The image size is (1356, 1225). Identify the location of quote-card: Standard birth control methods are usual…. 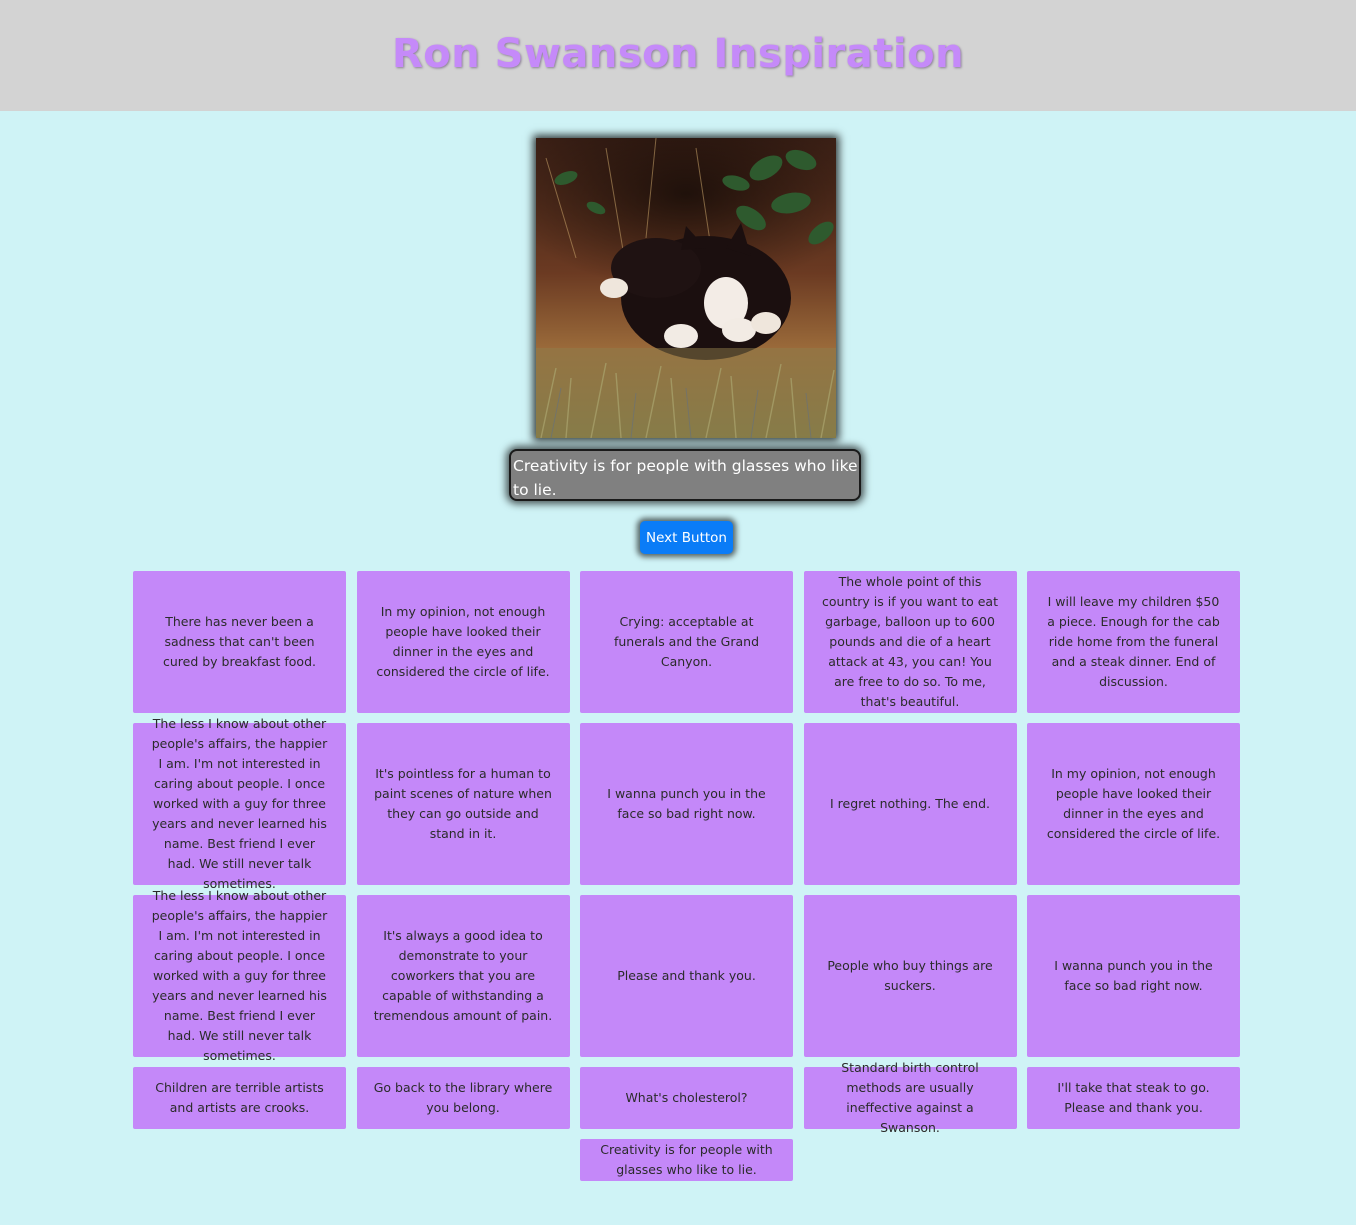
(910, 1097).